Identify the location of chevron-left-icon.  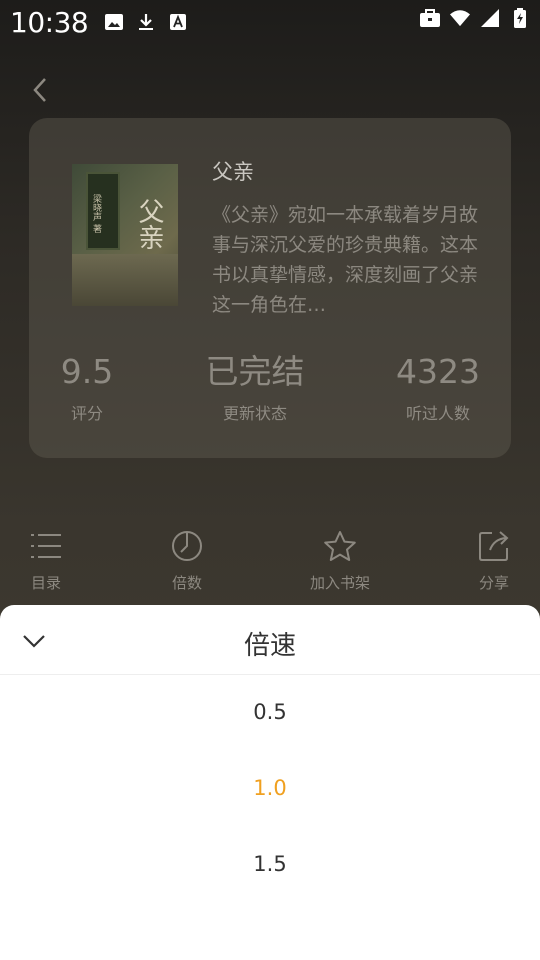
(39, 90).